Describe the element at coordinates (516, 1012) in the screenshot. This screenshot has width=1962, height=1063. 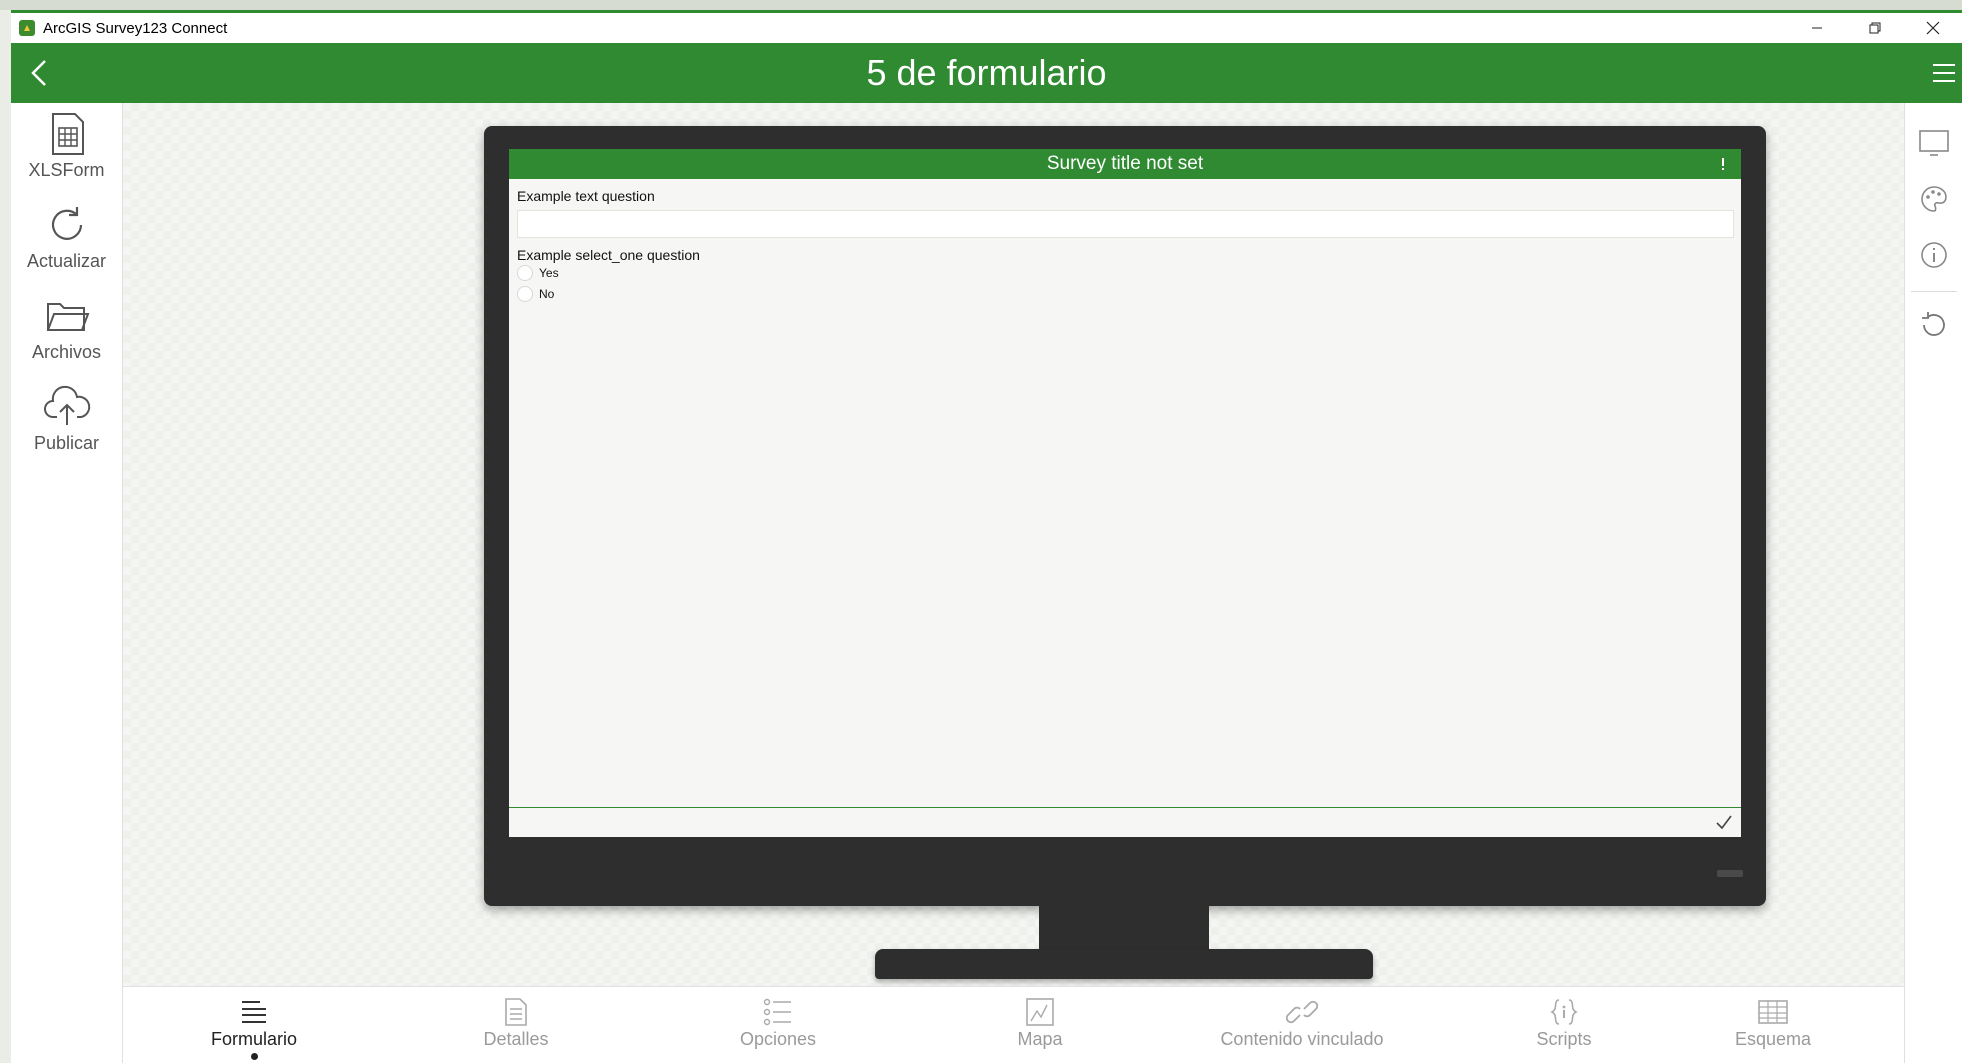
I see `document-icon` at that location.